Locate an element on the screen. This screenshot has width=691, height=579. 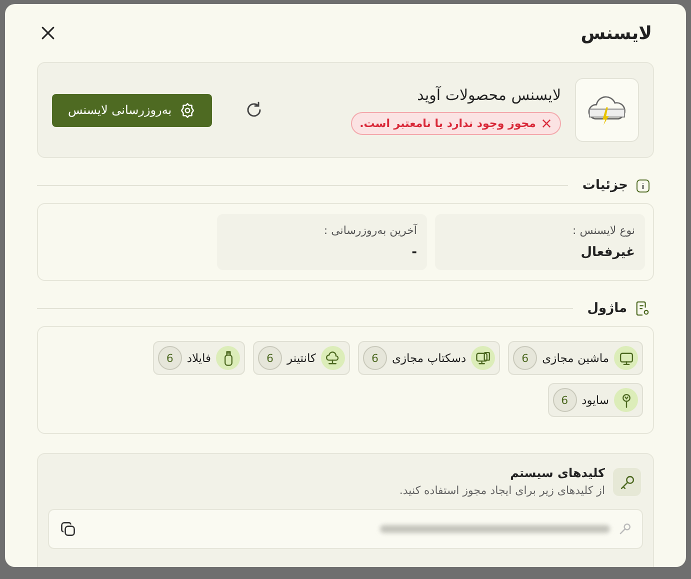
module-name: کانتینر is located at coordinates (301, 358).